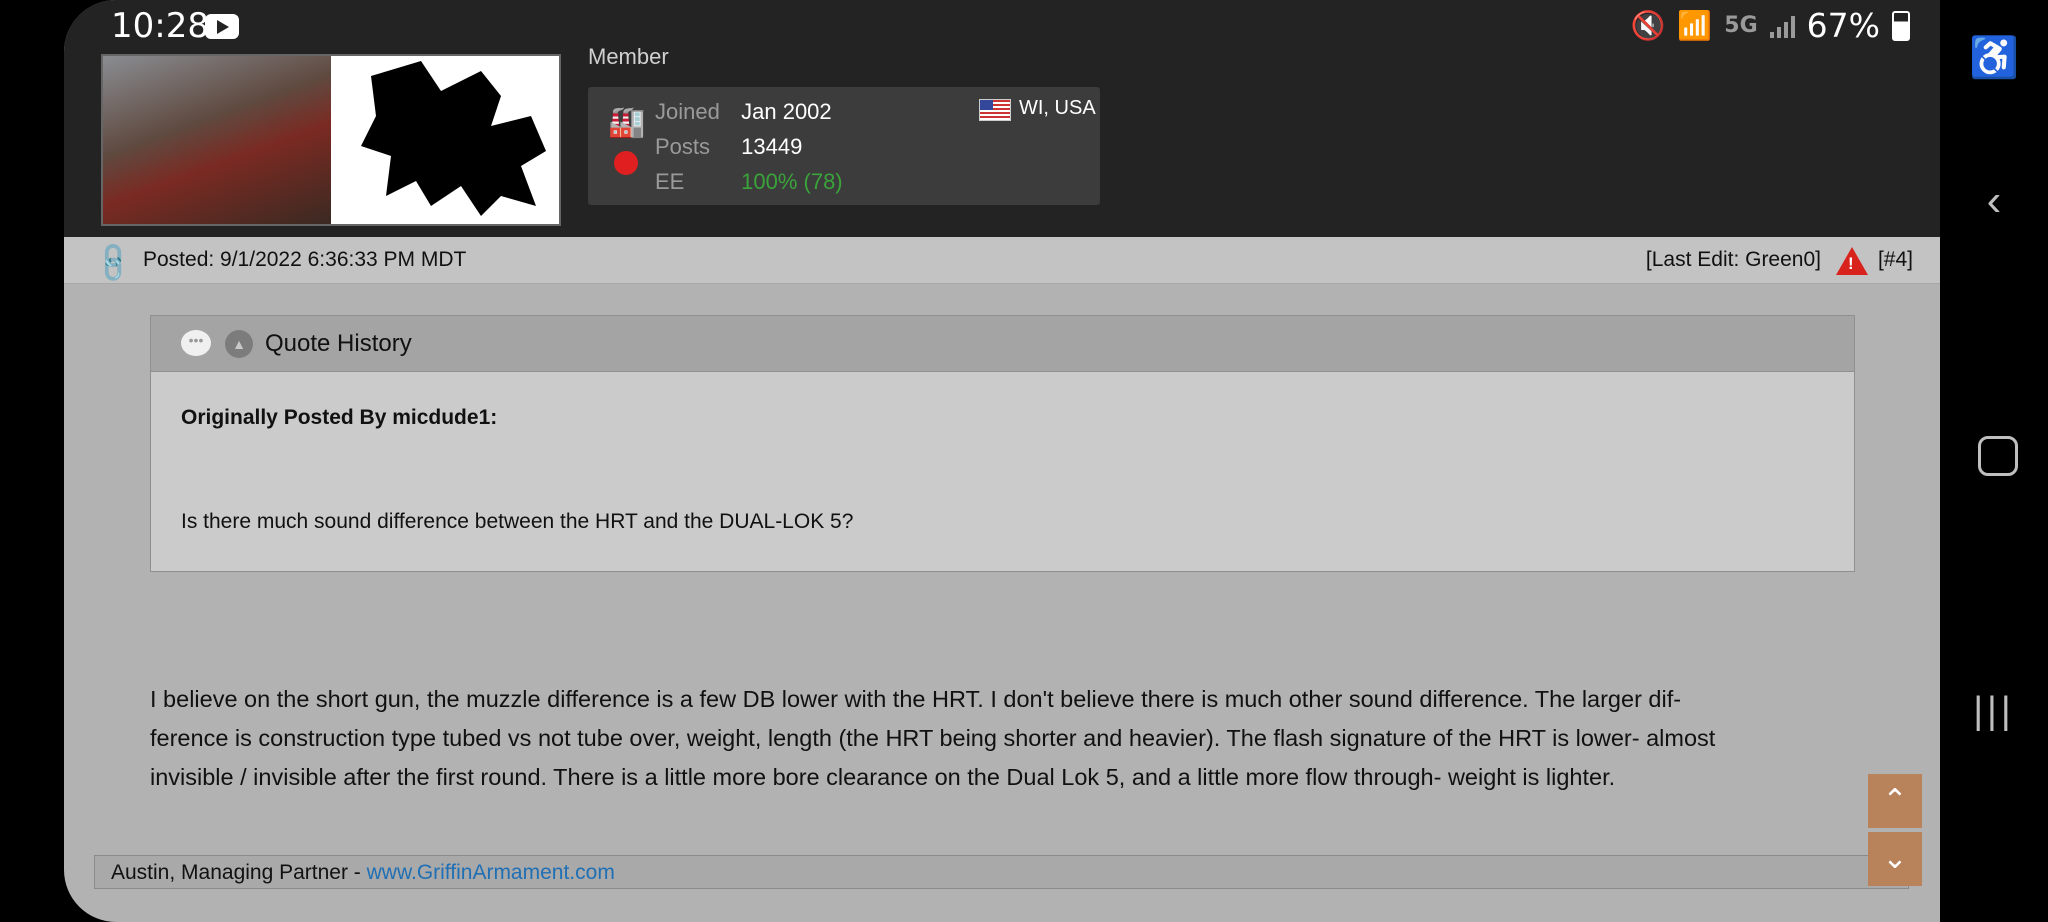 Image resolution: width=2048 pixels, height=922 pixels. I want to click on posts-row: Posts 13449, so click(728, 147).